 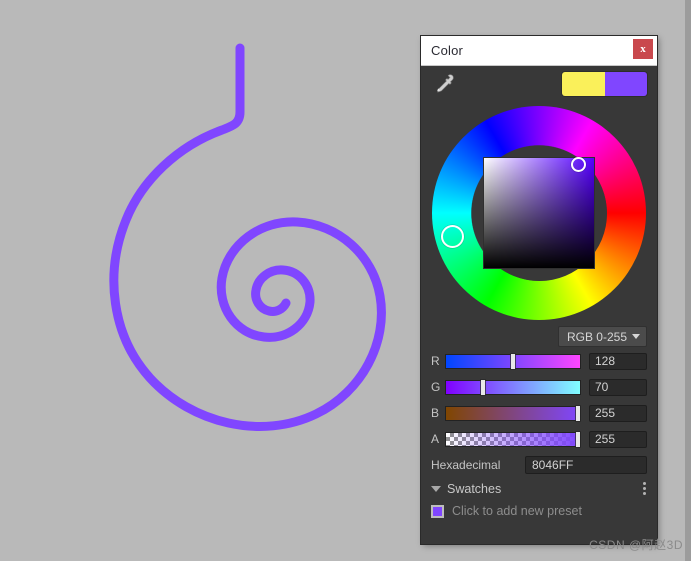 I want to click on hexadecimal-label: Hexadecimal, so click(x=466, y=465).